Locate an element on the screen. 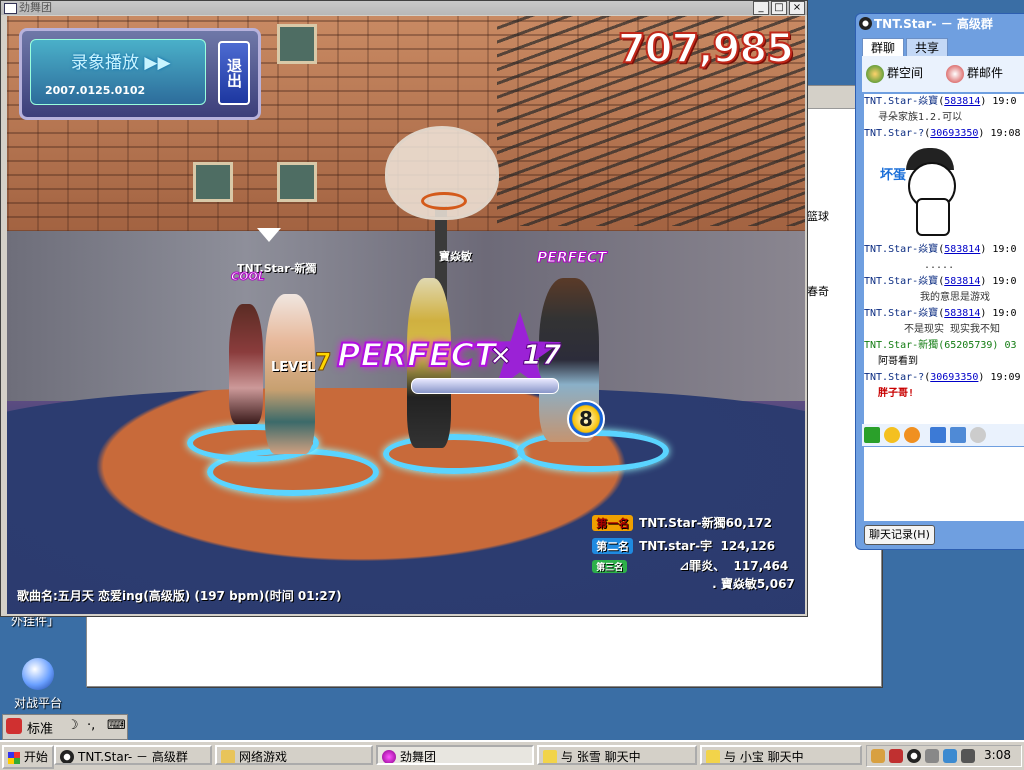 The width and height of the screenshot is (1024, 770). chat-message: TNT.Star-?(30693350) 19:08 坏蛋 is located at coordinates (944, 182).